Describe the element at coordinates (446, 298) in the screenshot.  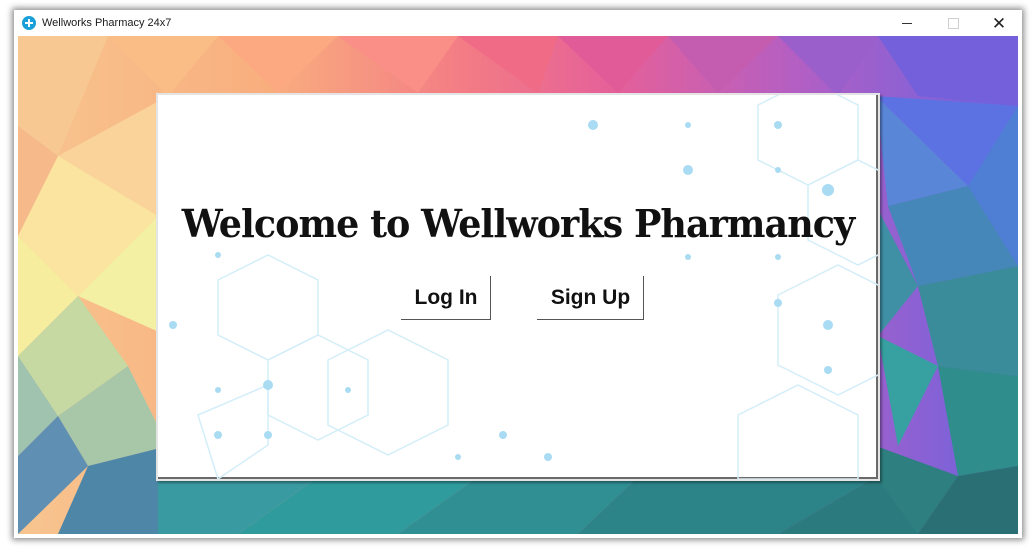
I see `login-button: Log In` at that location.